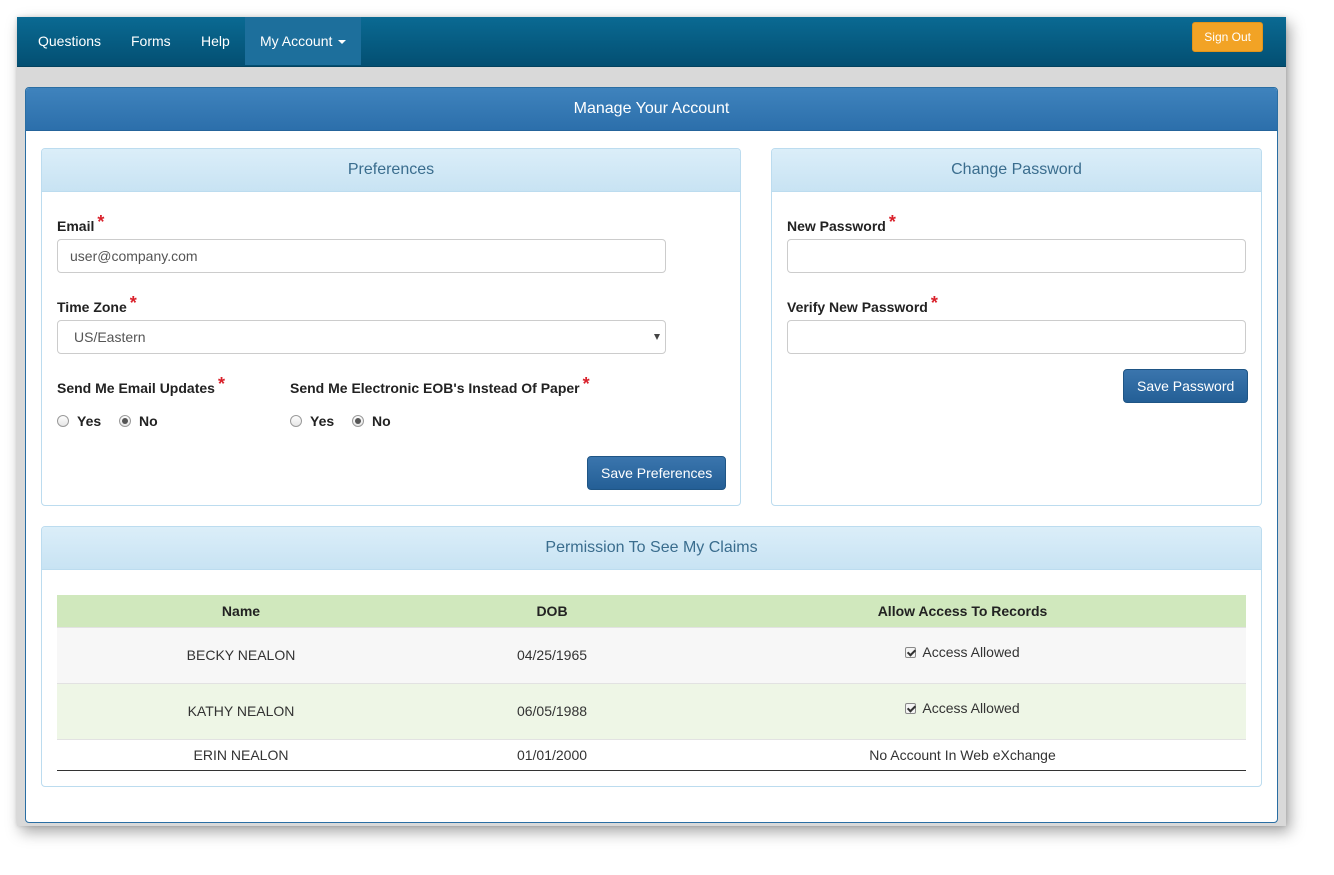 The width and height of the screenshot is (1334, 875). I want to click on row-name: KATHY NEALON, so click(241, 710).